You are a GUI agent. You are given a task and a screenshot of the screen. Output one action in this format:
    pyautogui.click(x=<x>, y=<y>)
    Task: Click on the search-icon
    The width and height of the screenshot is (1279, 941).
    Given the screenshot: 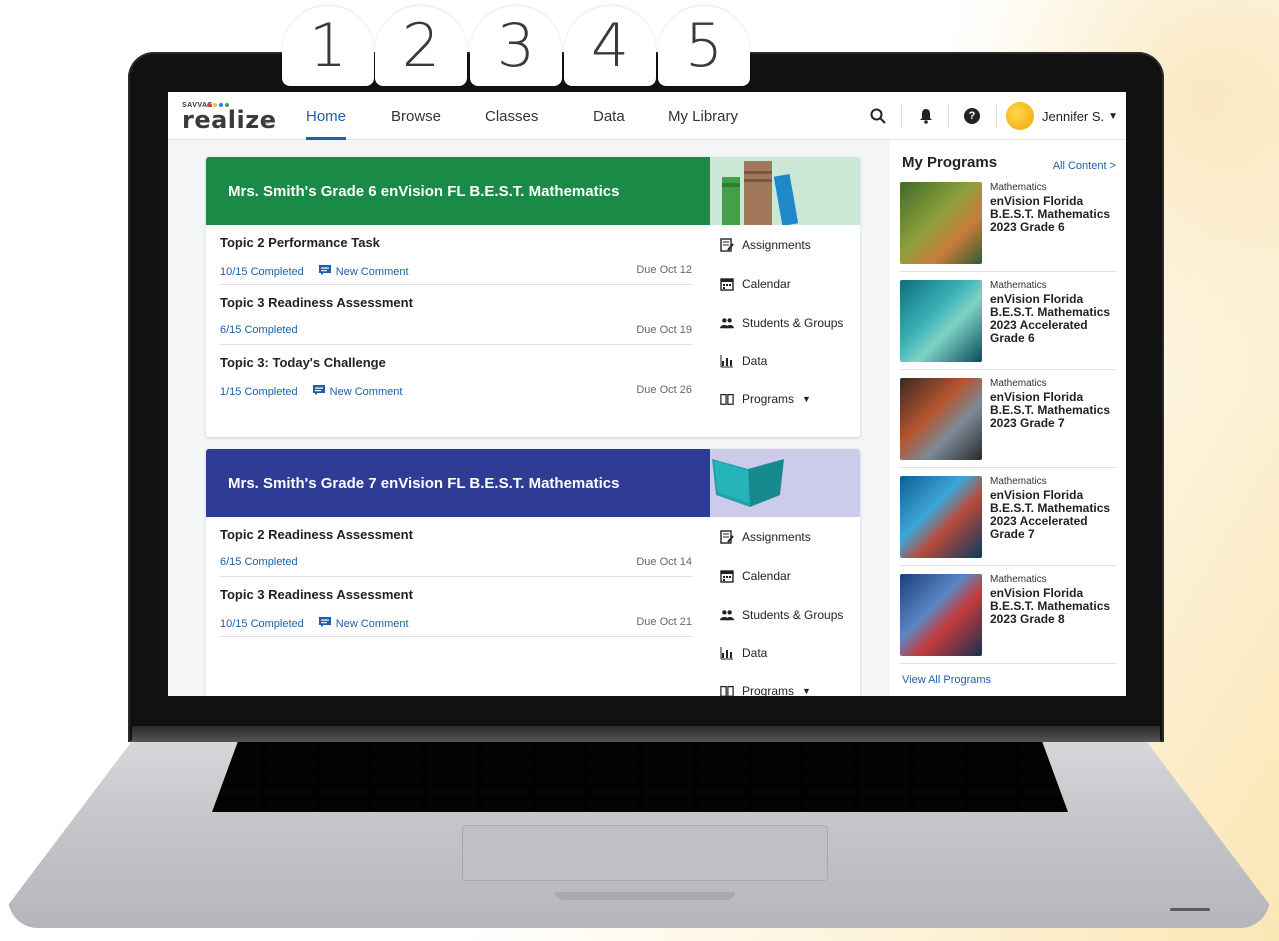 What is the action you would take?
    pyautogui.click(x=878, y=116)
    